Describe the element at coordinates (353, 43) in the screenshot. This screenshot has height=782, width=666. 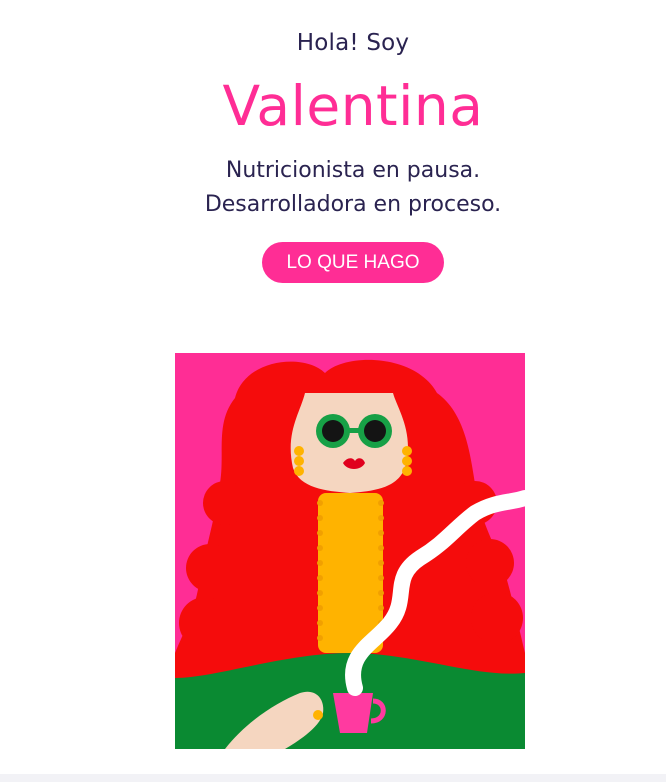
I see `greeting-text: Hola! Soy` at that location.